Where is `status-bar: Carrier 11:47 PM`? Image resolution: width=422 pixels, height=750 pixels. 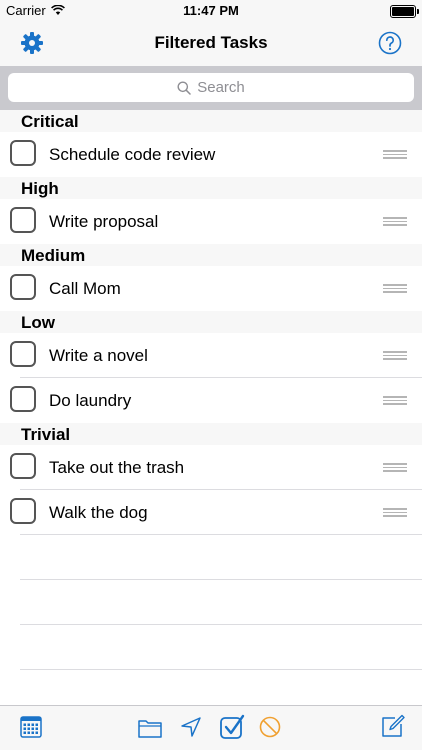 status-bar: Carrier 11:47 PM is located at coordinates (211, 11).